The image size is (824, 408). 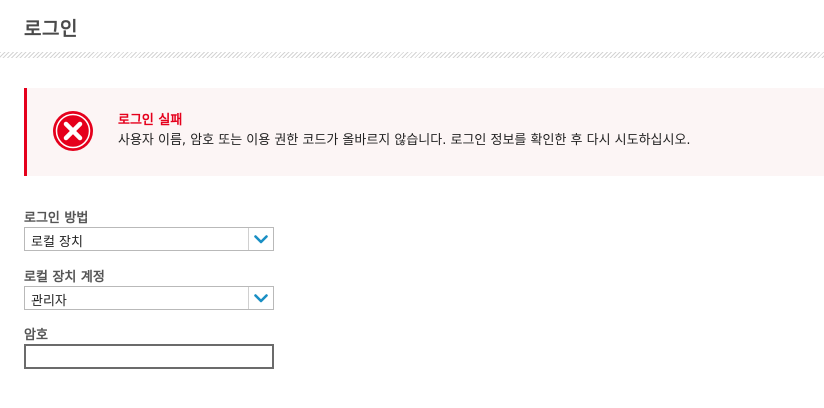 What do you see at coordinates (149, 239) in the screenshot?
I see `login-method-select: 로컬 장치` at bounding box center [149, 239].